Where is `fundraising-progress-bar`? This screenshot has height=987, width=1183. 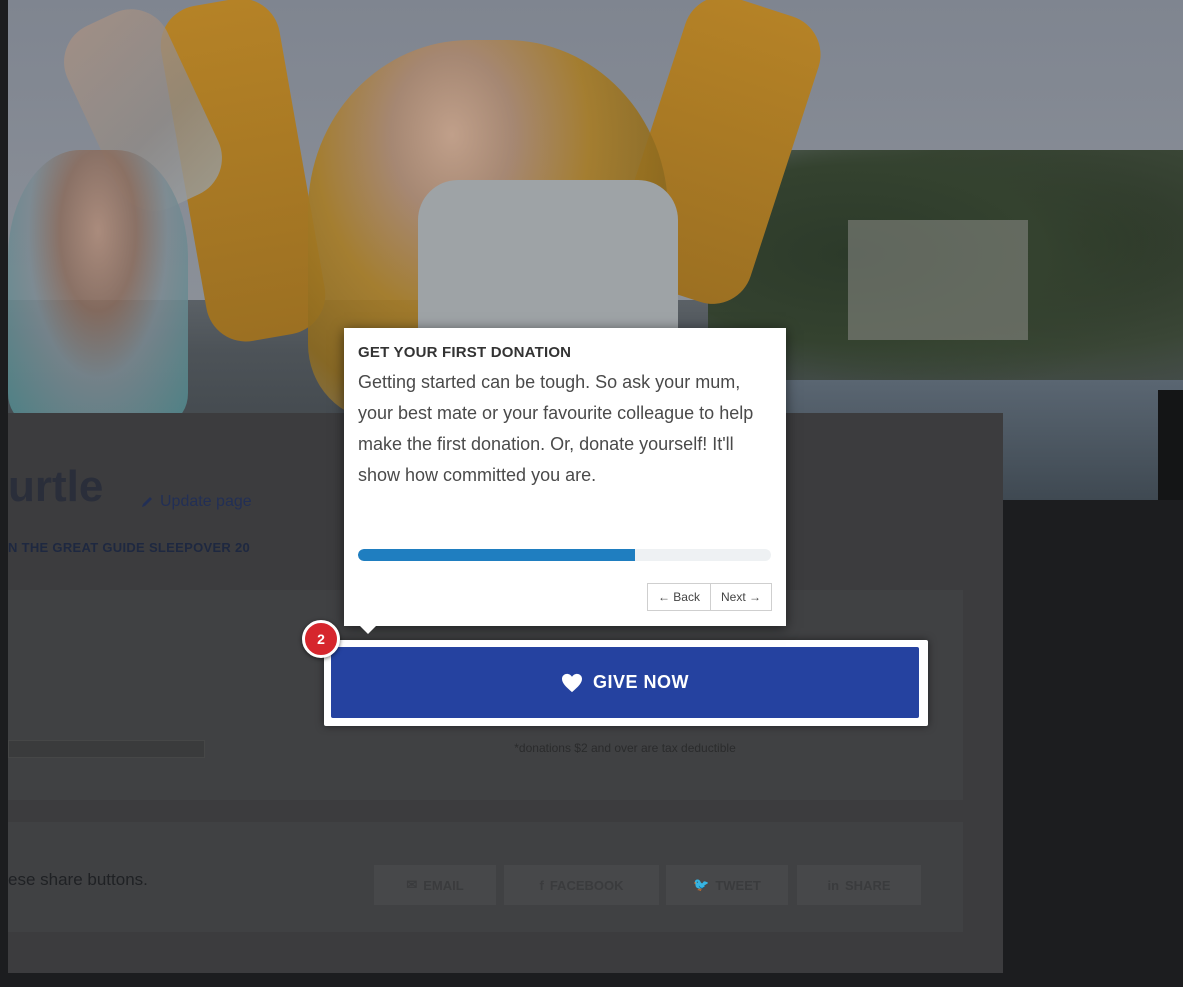 fundraising-progress-bar is located at coordinates (106, 749).